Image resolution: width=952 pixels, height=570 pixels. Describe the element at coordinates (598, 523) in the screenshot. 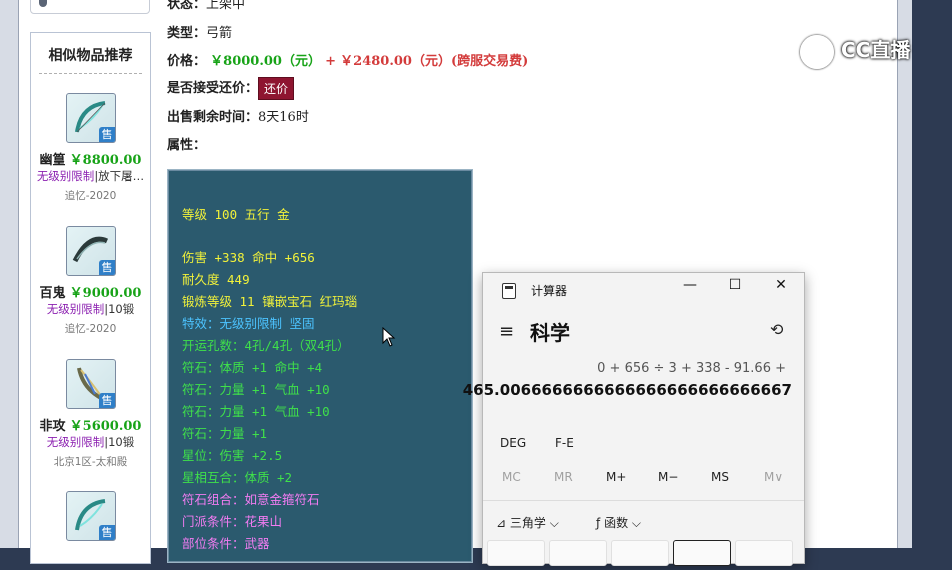

I see `function-icon: ƒ` at that location.